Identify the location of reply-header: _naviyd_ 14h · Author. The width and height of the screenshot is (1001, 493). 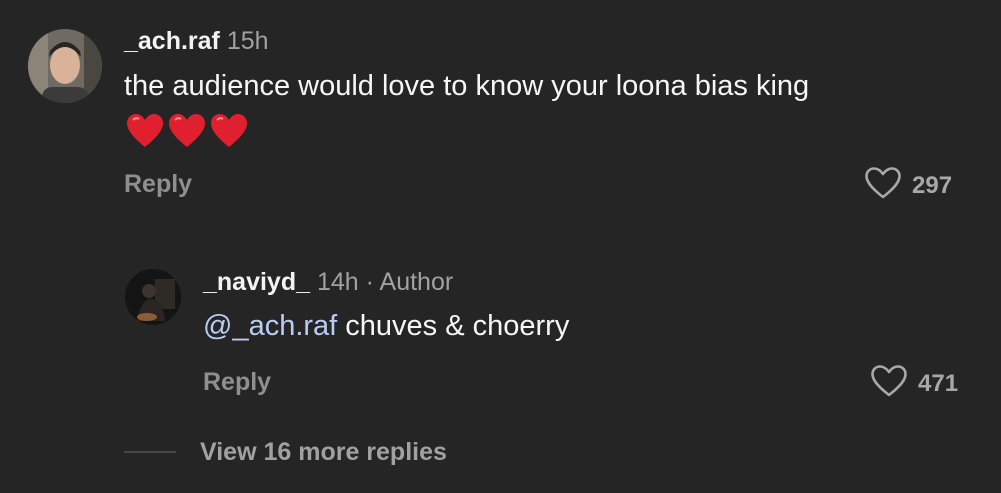
(328, 282).